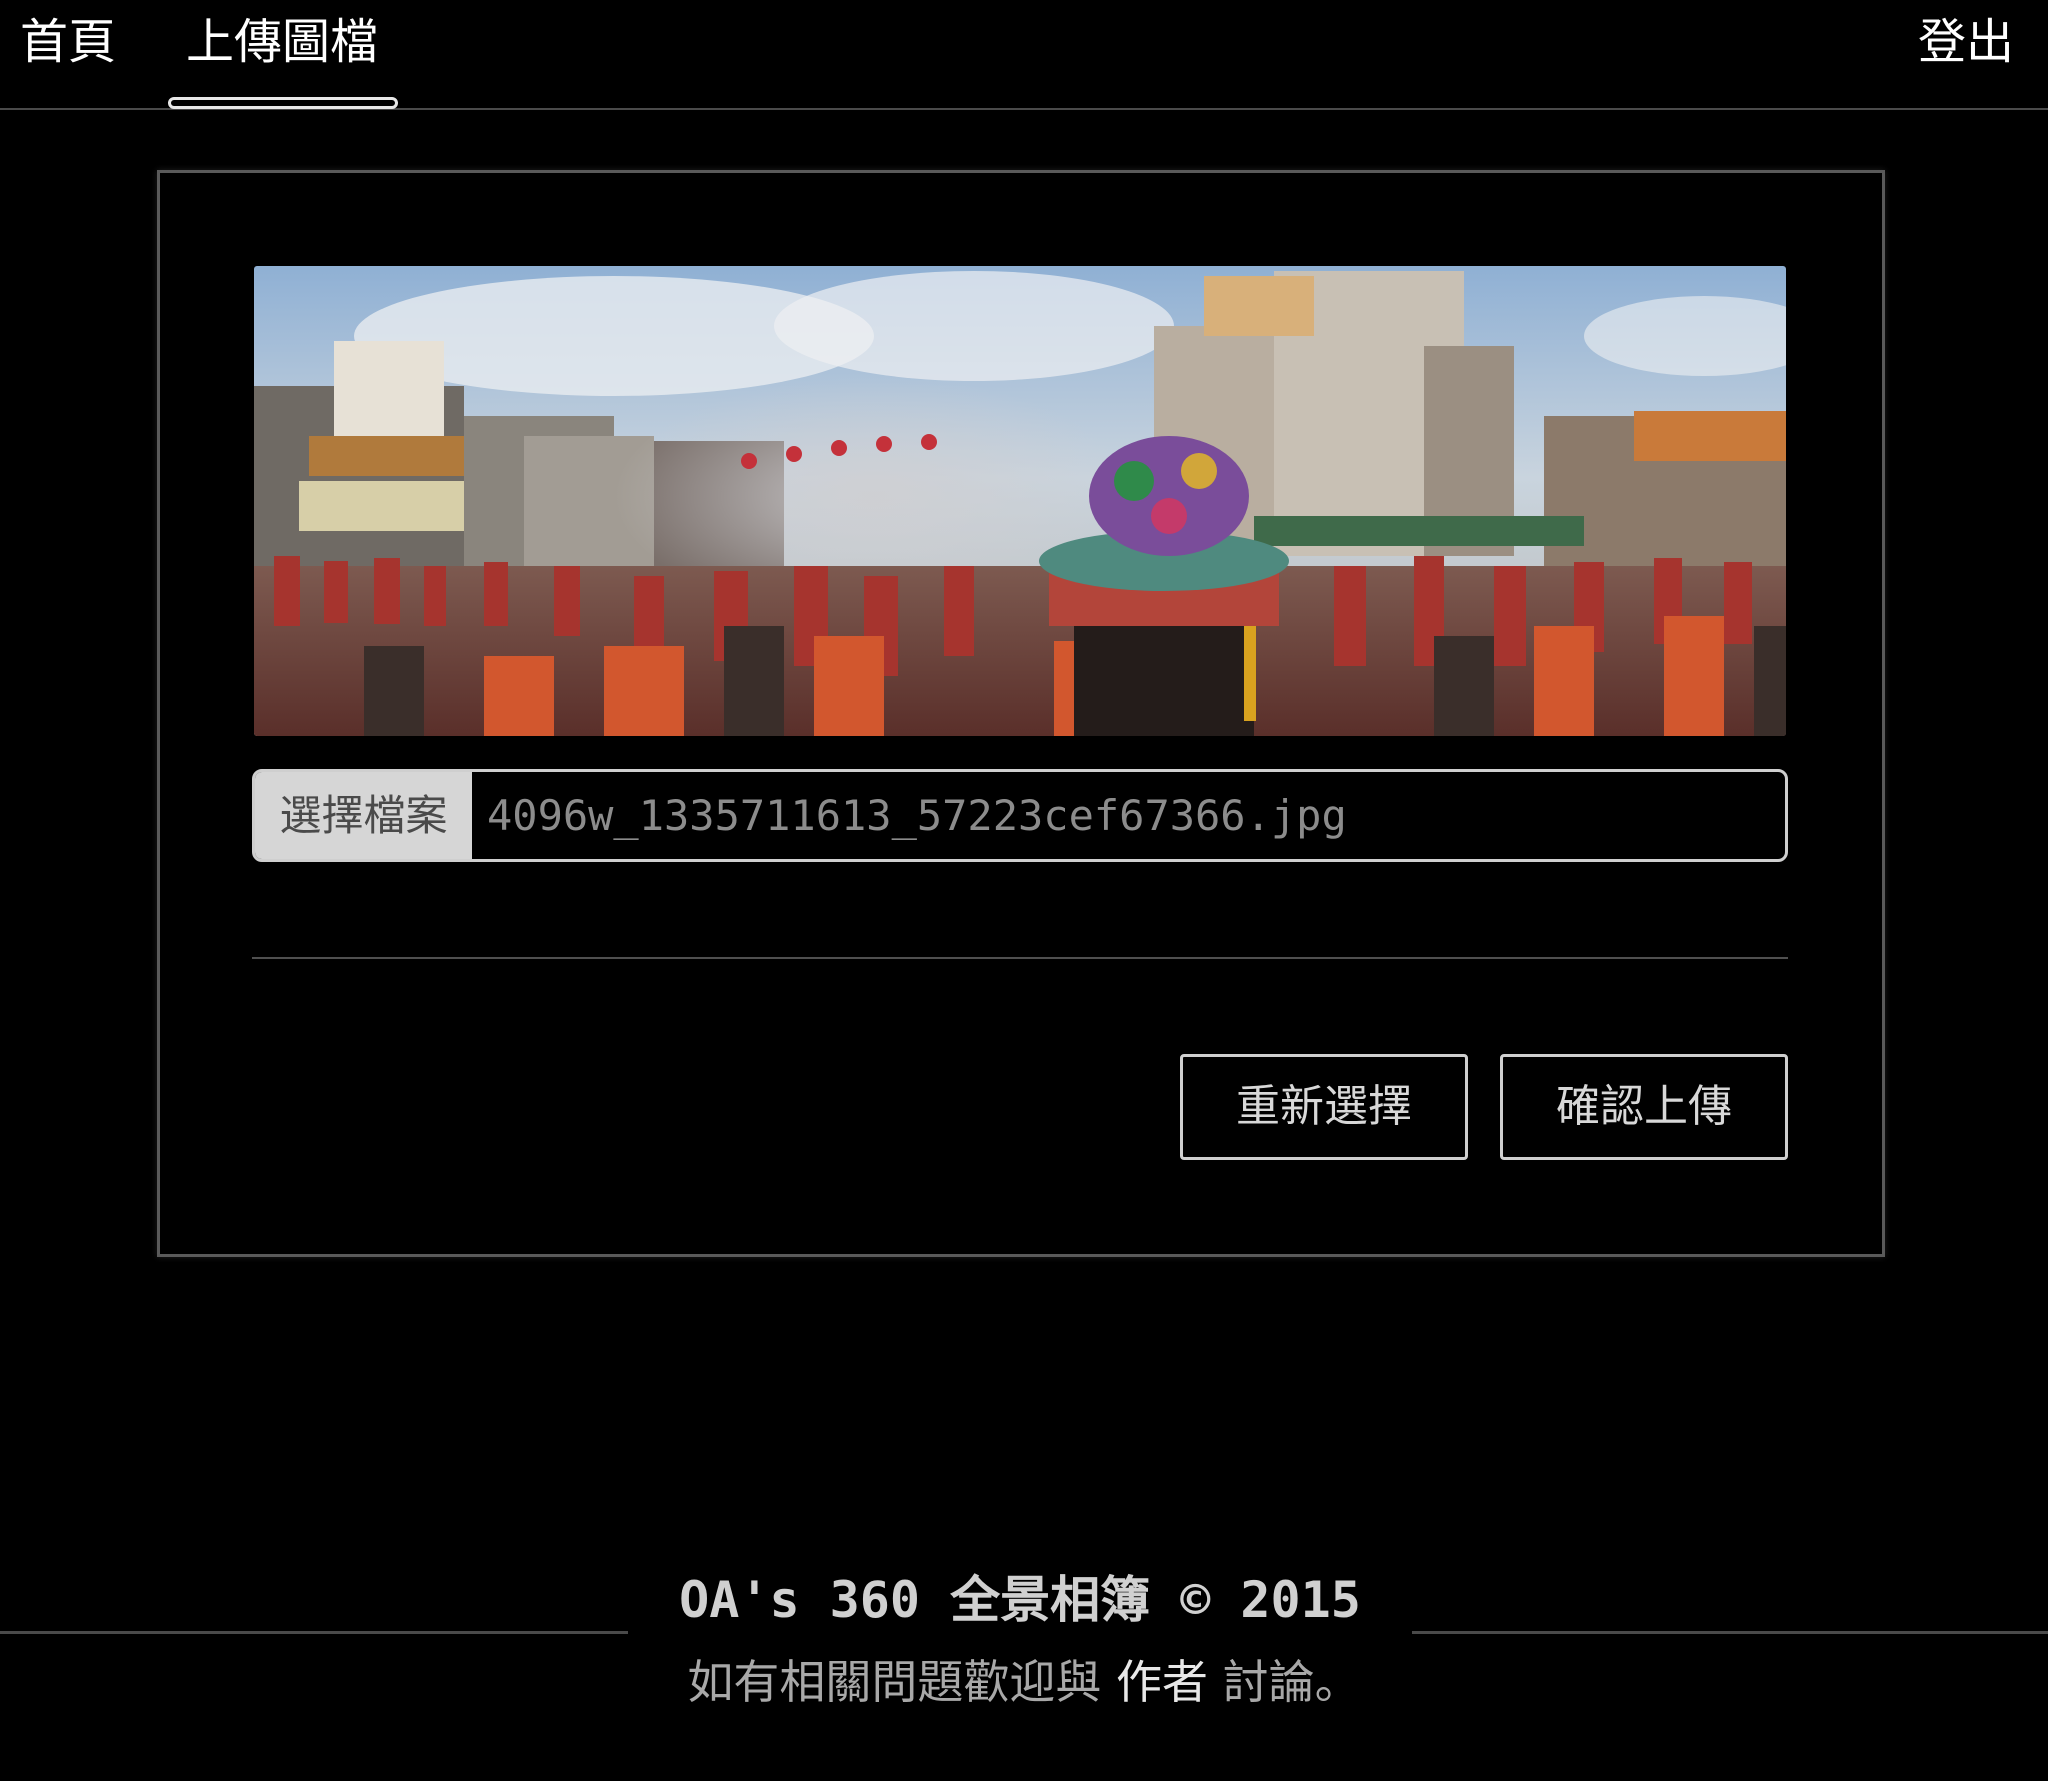 This screenshot has width=2048, height=1781. I want to click on active-tab-indicator, so click(283, 103).